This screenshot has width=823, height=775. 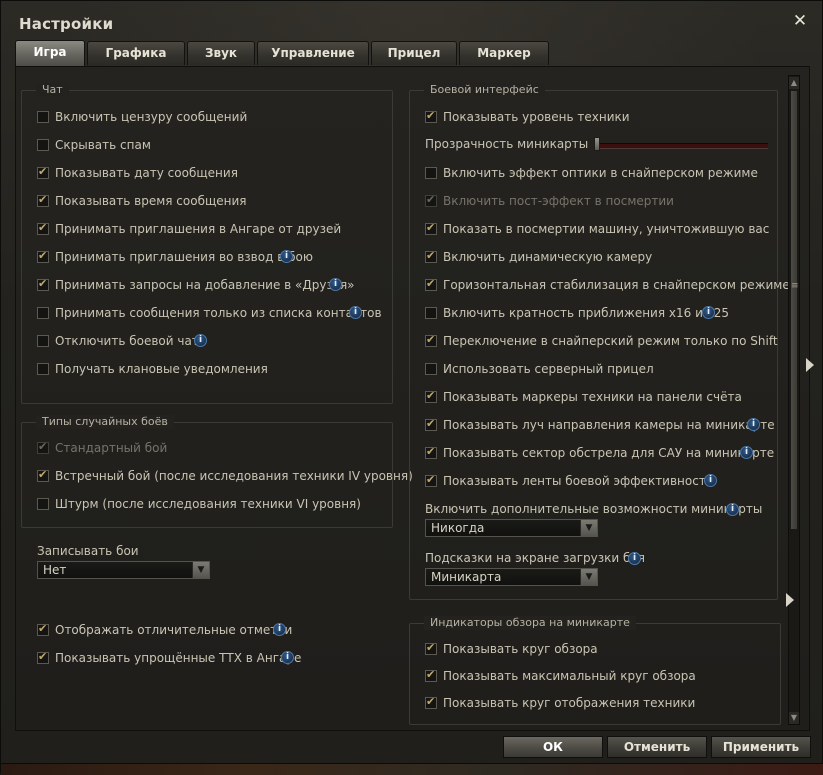 What do you see at coordinates (535, 558) in the screenshot?
I see `loading-hints-label: Подсказки на экране загрузки боя` at bounding box center [535, 558].